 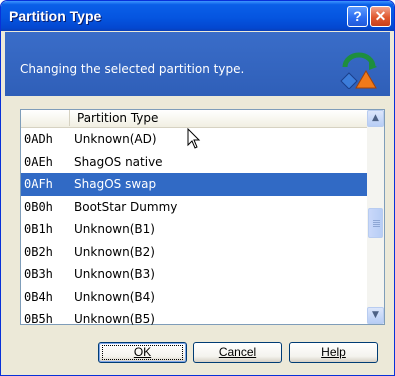 I want to click on cancel-button: Cancel, so click(x=237, y=352).